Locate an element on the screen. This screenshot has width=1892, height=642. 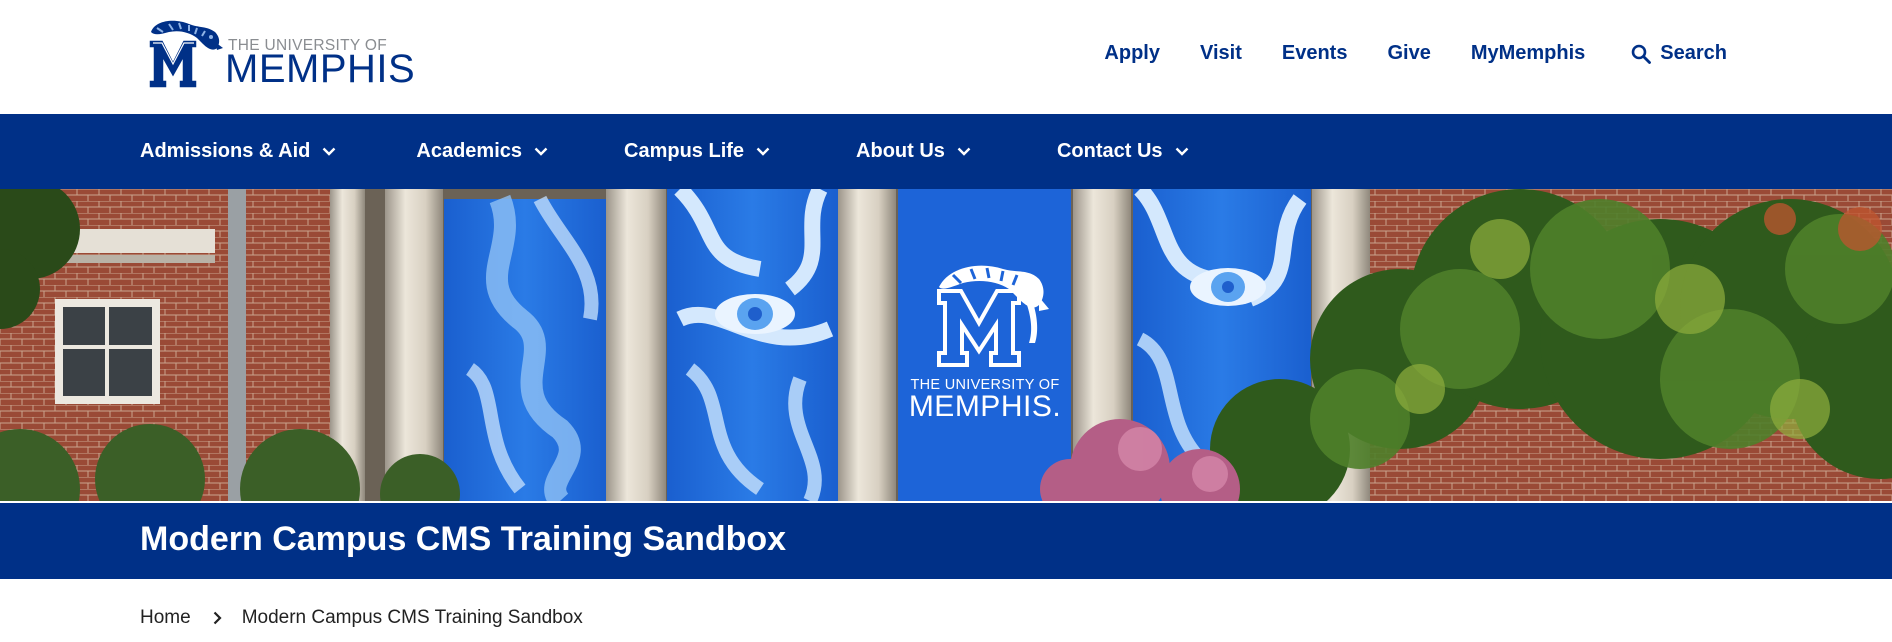
banner-university-logo: THE UNIVERSITY OF MEMPHIS. is located at coordinates (985, 342).